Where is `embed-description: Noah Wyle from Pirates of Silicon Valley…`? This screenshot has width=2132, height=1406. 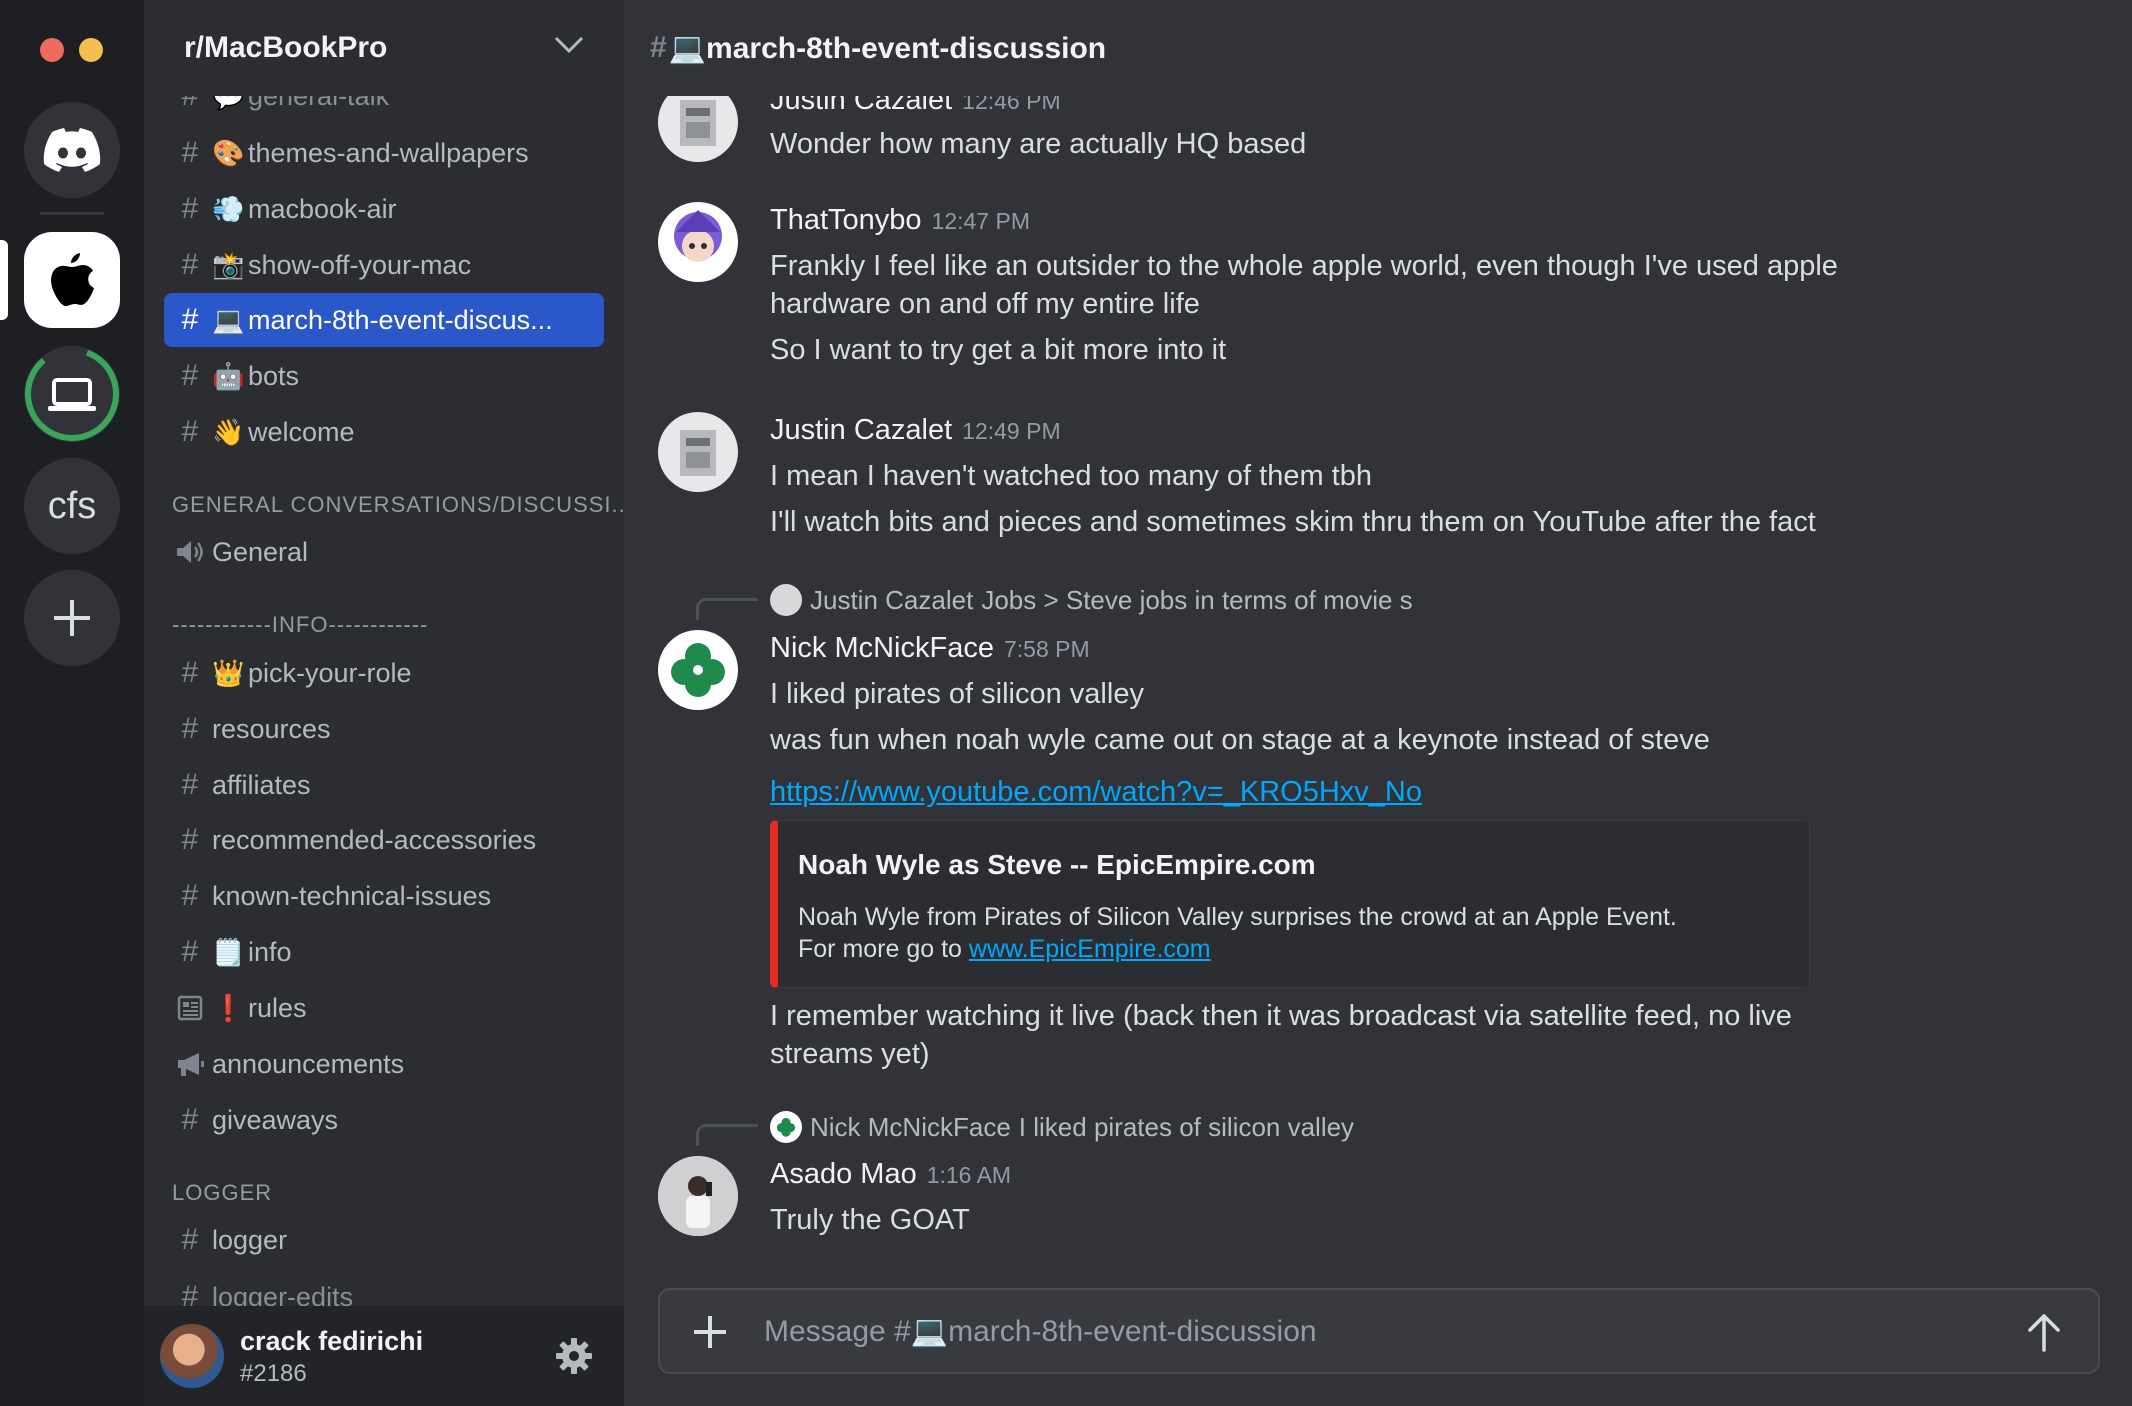
embed-description: Noah Wyle from Pirates of Silicon Valley… is located at coordinates (1237, 917).